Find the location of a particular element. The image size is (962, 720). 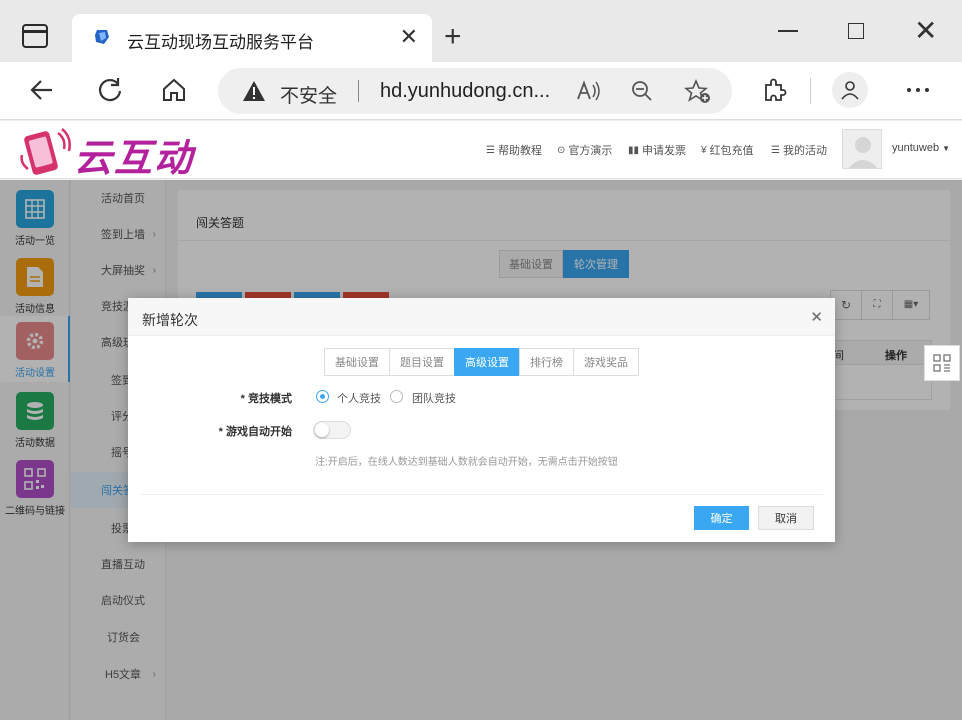

address-separator is located at coordinates (358, 91).